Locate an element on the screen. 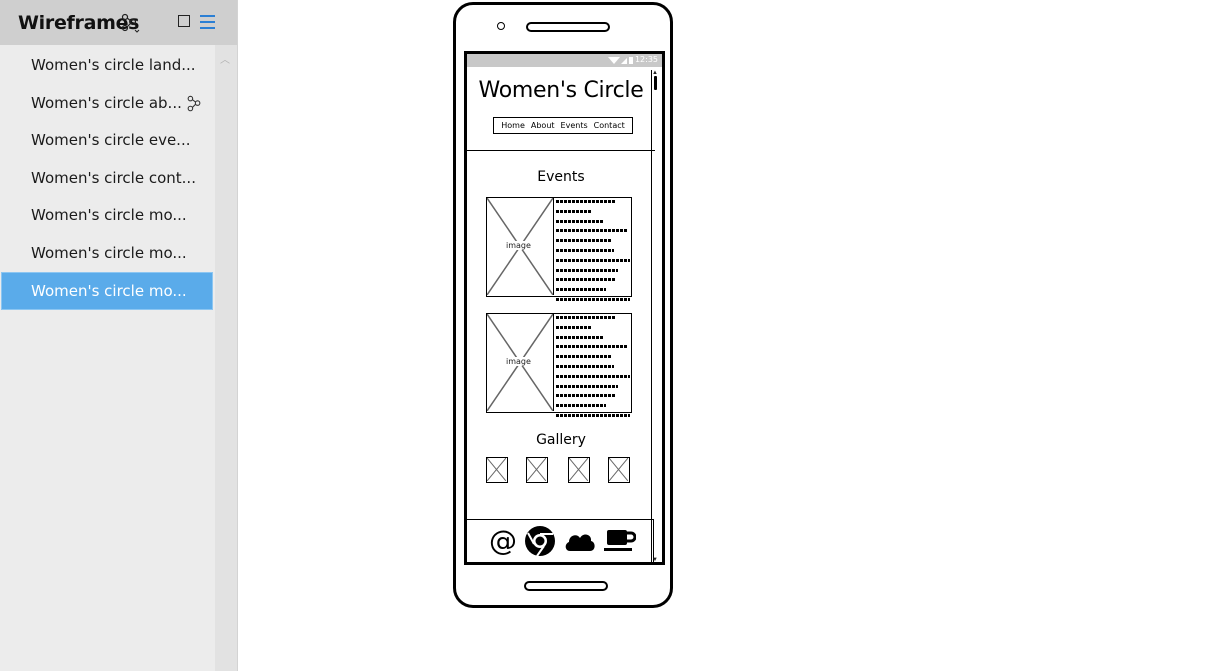 This screenshot has width=1227, height=671. nav-events: Events is located at coordinates (574, 125).